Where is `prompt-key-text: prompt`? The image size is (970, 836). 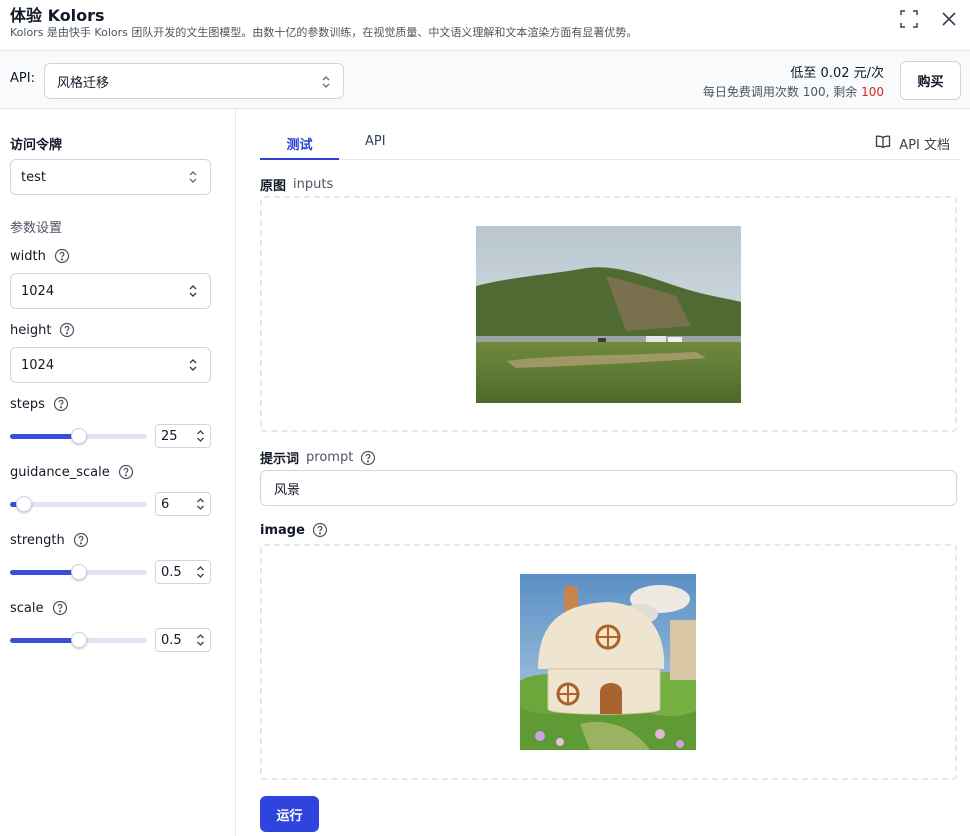
prompt-key-text: prompt is located at coordinates (330, 457).